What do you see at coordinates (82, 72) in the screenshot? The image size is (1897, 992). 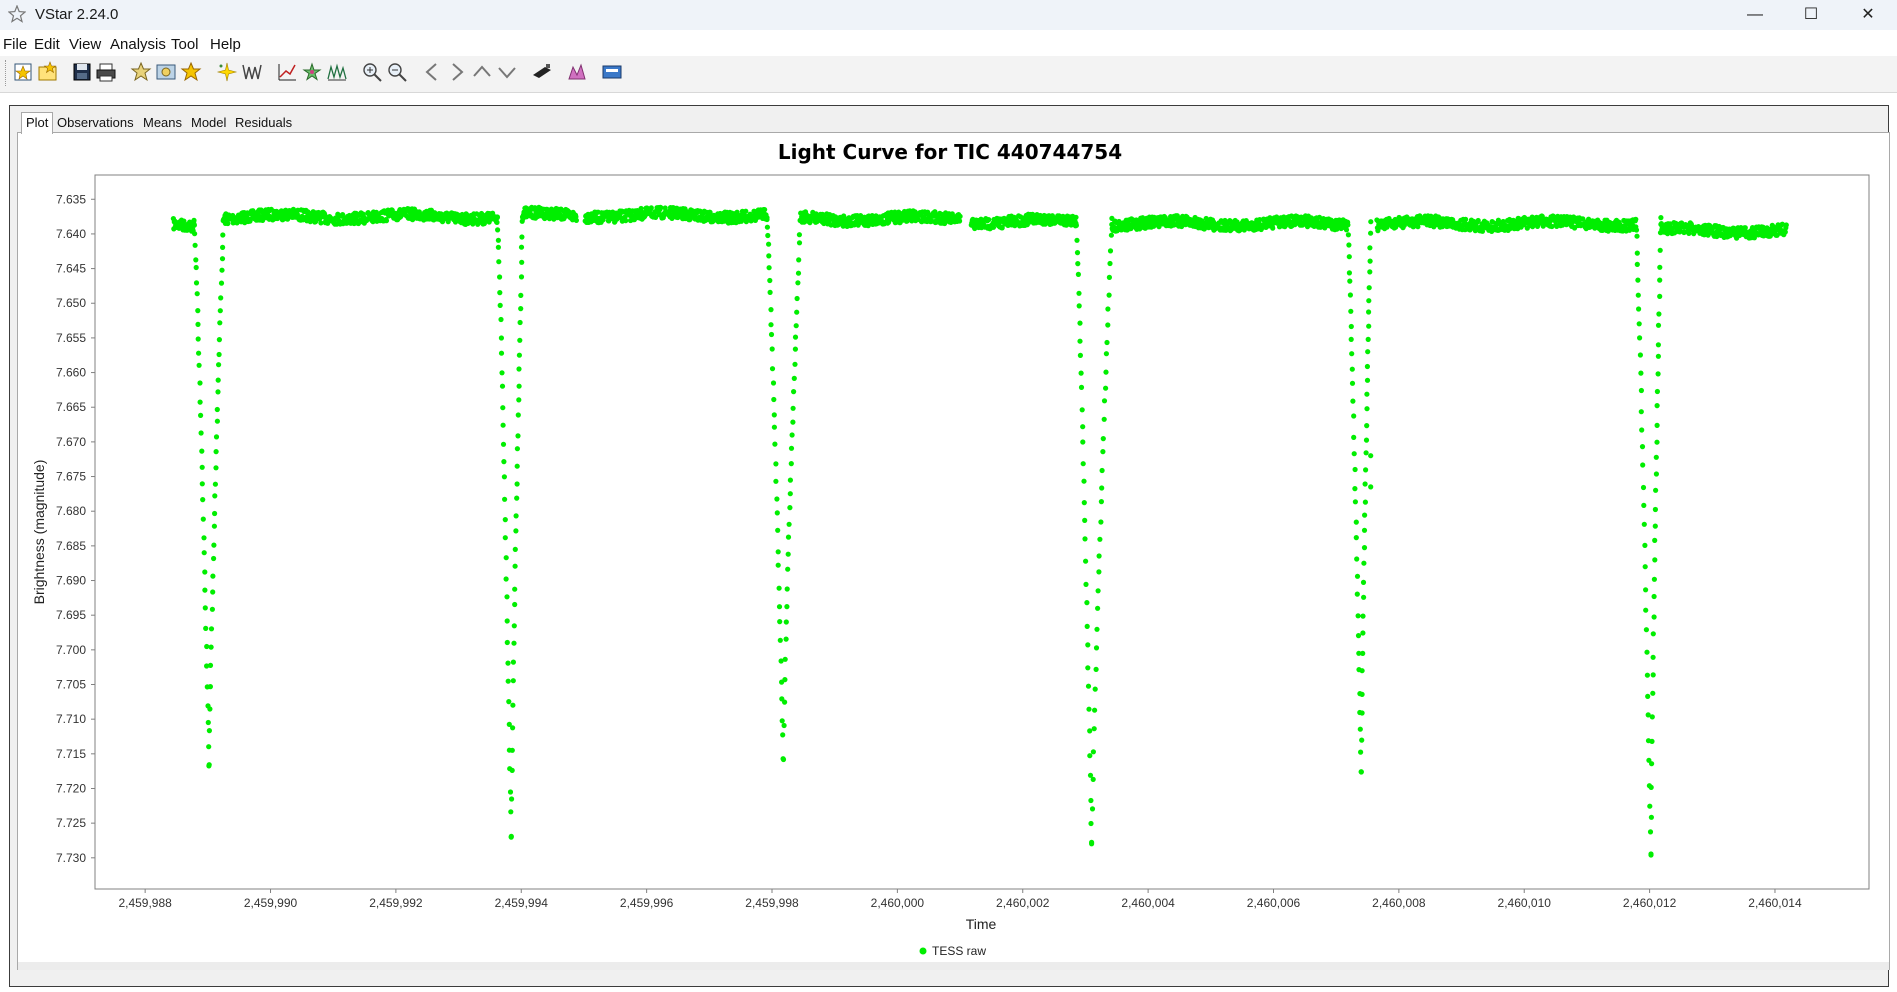 I see `save-icon` at bounding box center [82, 72].